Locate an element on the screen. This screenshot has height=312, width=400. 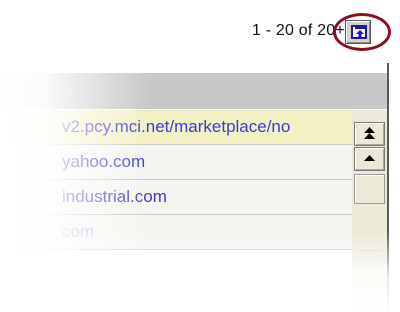
scroll-up-icon is located at coordinates (369, 158).